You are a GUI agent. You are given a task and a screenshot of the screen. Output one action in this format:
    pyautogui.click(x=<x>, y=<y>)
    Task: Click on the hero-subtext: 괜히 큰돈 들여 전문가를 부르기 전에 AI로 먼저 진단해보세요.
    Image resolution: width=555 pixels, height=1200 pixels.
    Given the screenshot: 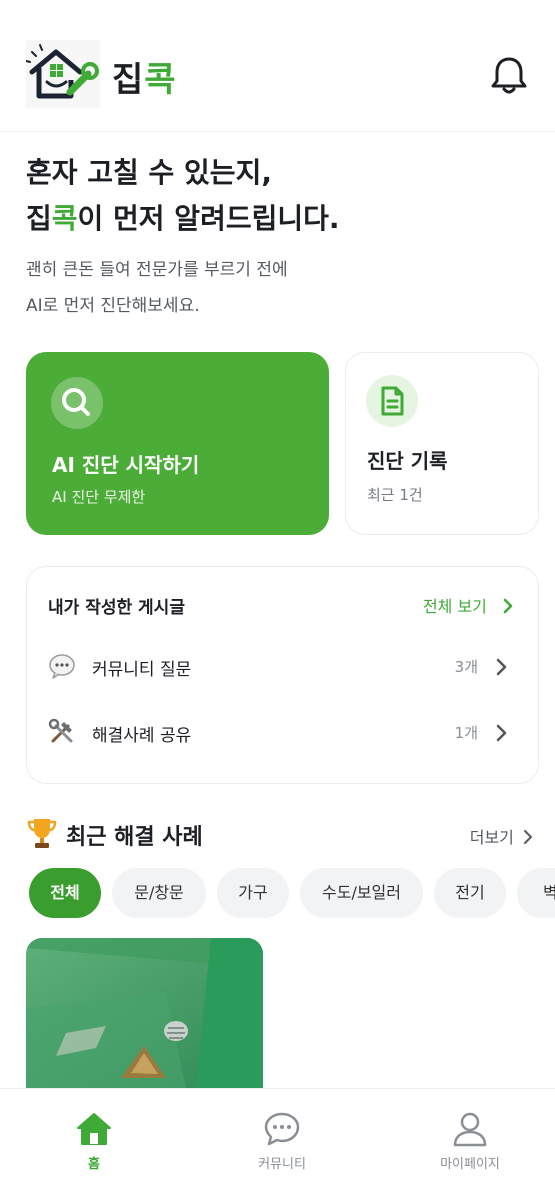 What is the action you would take?
    pyautogui.click(x=281, y=288)
    